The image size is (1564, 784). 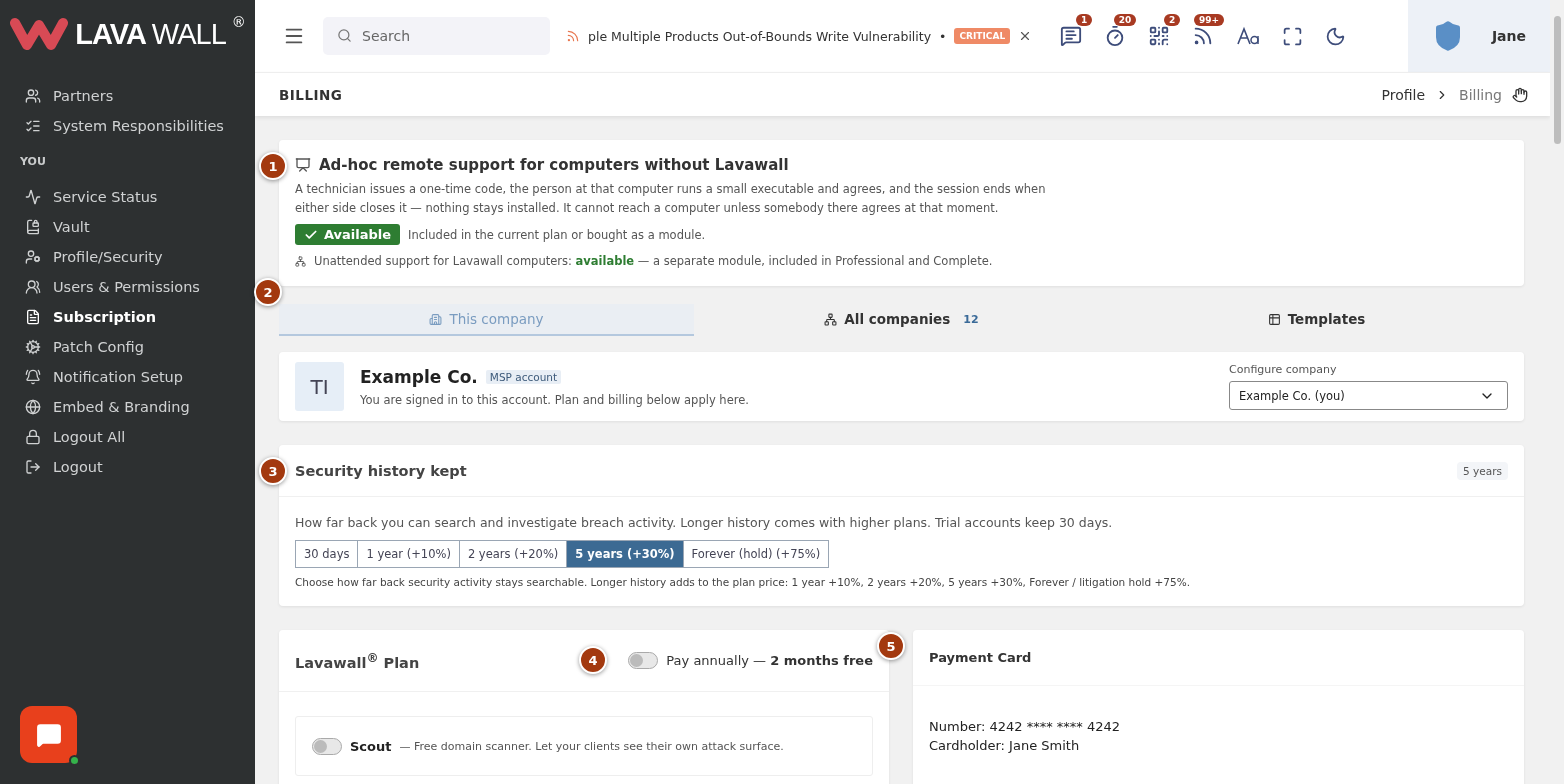 What do you see at coordinates (319, 386) in the screenshot?
I see `company-avatar: TI` at bounding box center [319, 386].